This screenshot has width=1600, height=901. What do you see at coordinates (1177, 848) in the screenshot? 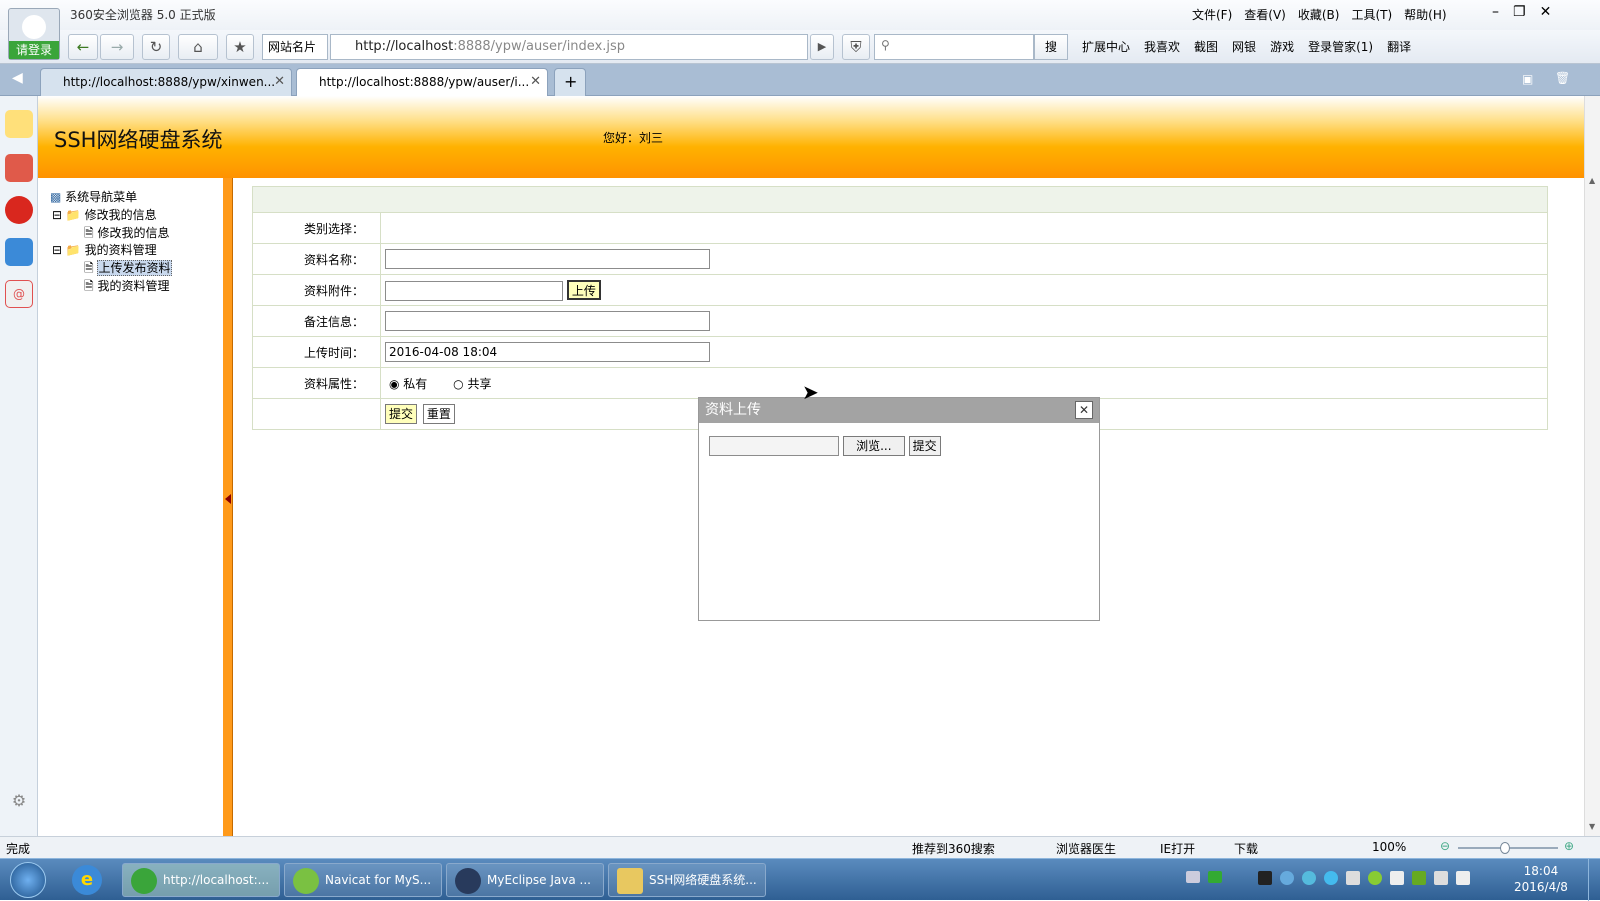
I see `ie-open-button: IE打开` at bounding box center [1177, 848].